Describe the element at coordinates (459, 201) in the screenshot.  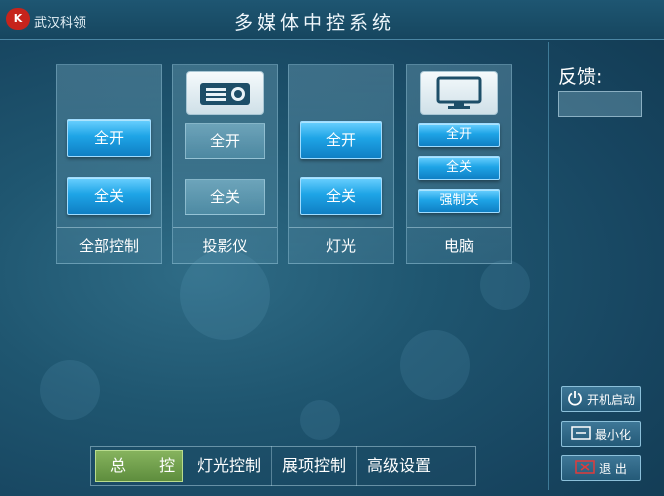
I see `computer-force-off-button: 强制关` at that location.